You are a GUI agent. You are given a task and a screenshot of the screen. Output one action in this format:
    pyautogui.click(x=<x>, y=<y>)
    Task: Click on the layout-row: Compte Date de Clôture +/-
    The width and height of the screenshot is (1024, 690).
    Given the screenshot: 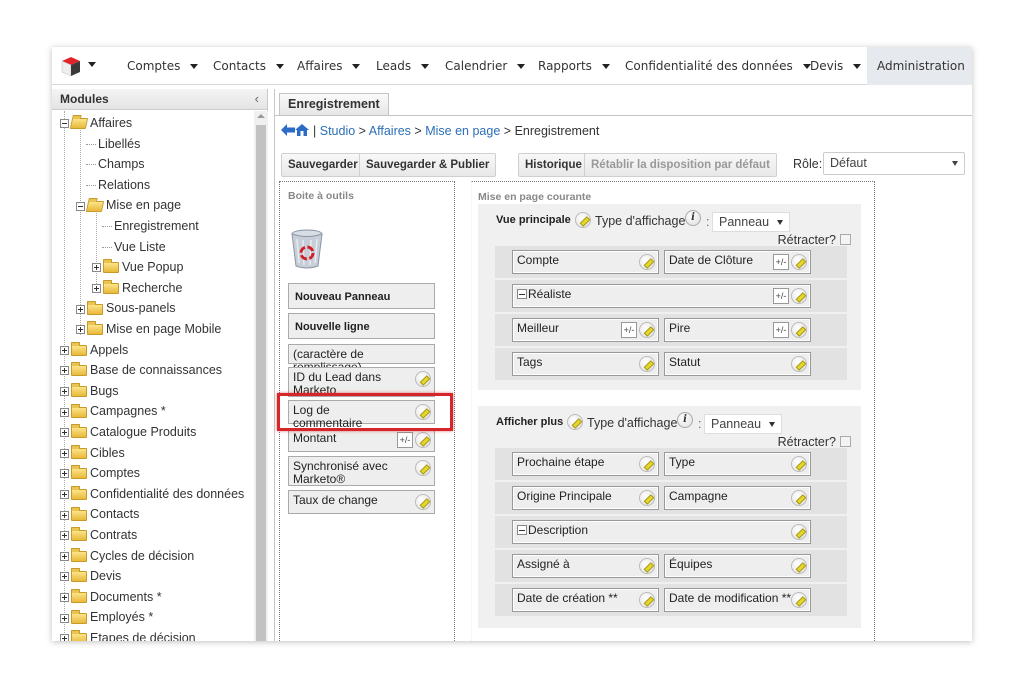 What is the action you would take?
    pyautogui.click(x=671, y=262)
    